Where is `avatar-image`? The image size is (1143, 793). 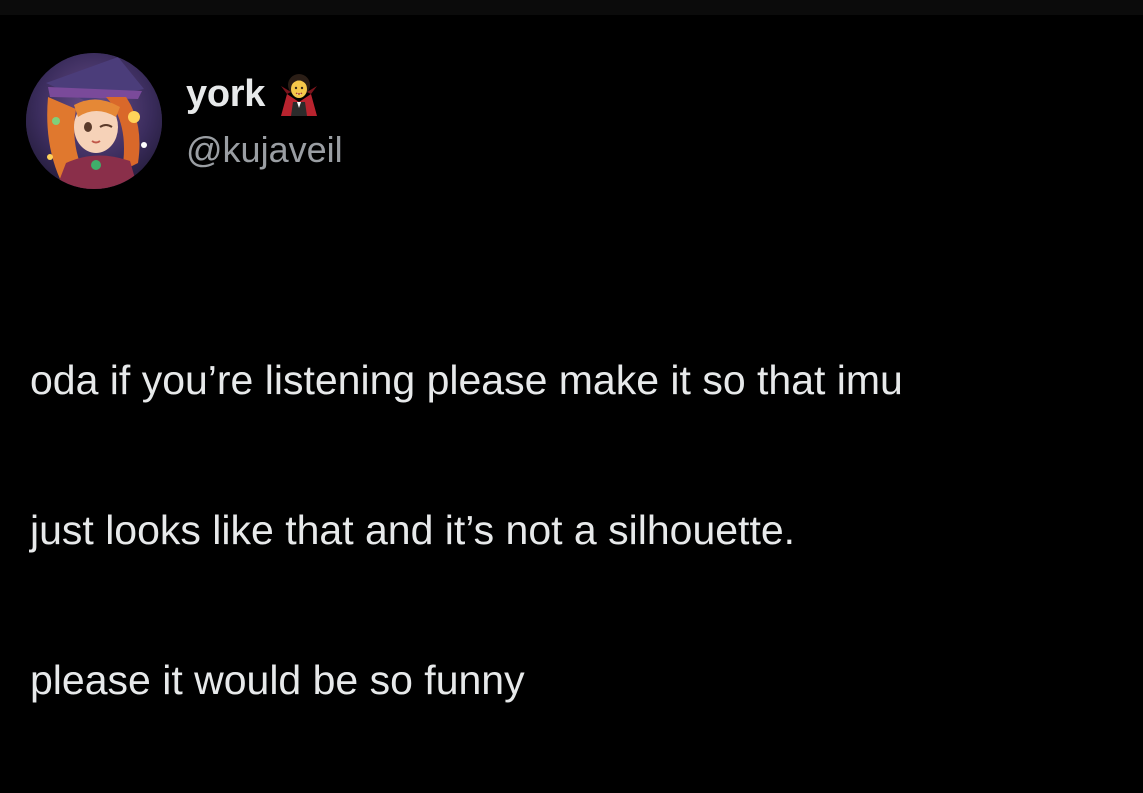
avatar-image is located at coordinates (94, 121).